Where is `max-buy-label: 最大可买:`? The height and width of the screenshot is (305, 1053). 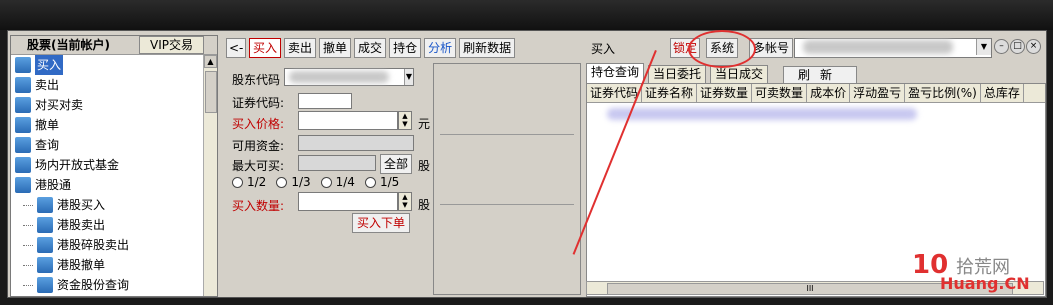 max-buy-label: 最大可买: is located at coordinates (258, 166).